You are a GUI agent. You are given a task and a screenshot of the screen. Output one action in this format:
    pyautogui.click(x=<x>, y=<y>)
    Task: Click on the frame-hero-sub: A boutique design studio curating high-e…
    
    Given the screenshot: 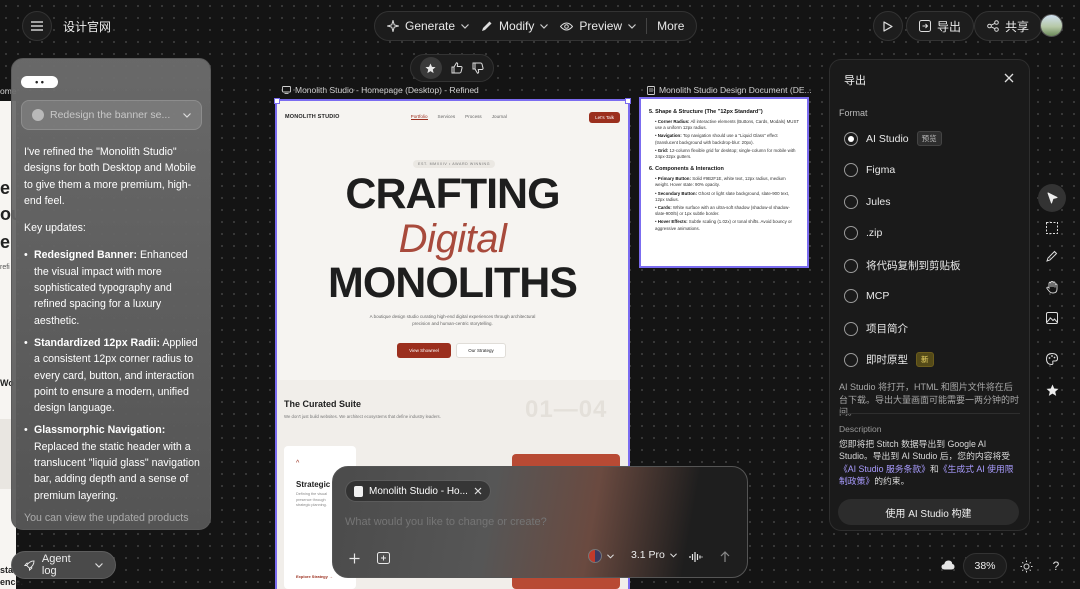 What is the action you would take?
    pyautogui.click(x=452, y=320)
    